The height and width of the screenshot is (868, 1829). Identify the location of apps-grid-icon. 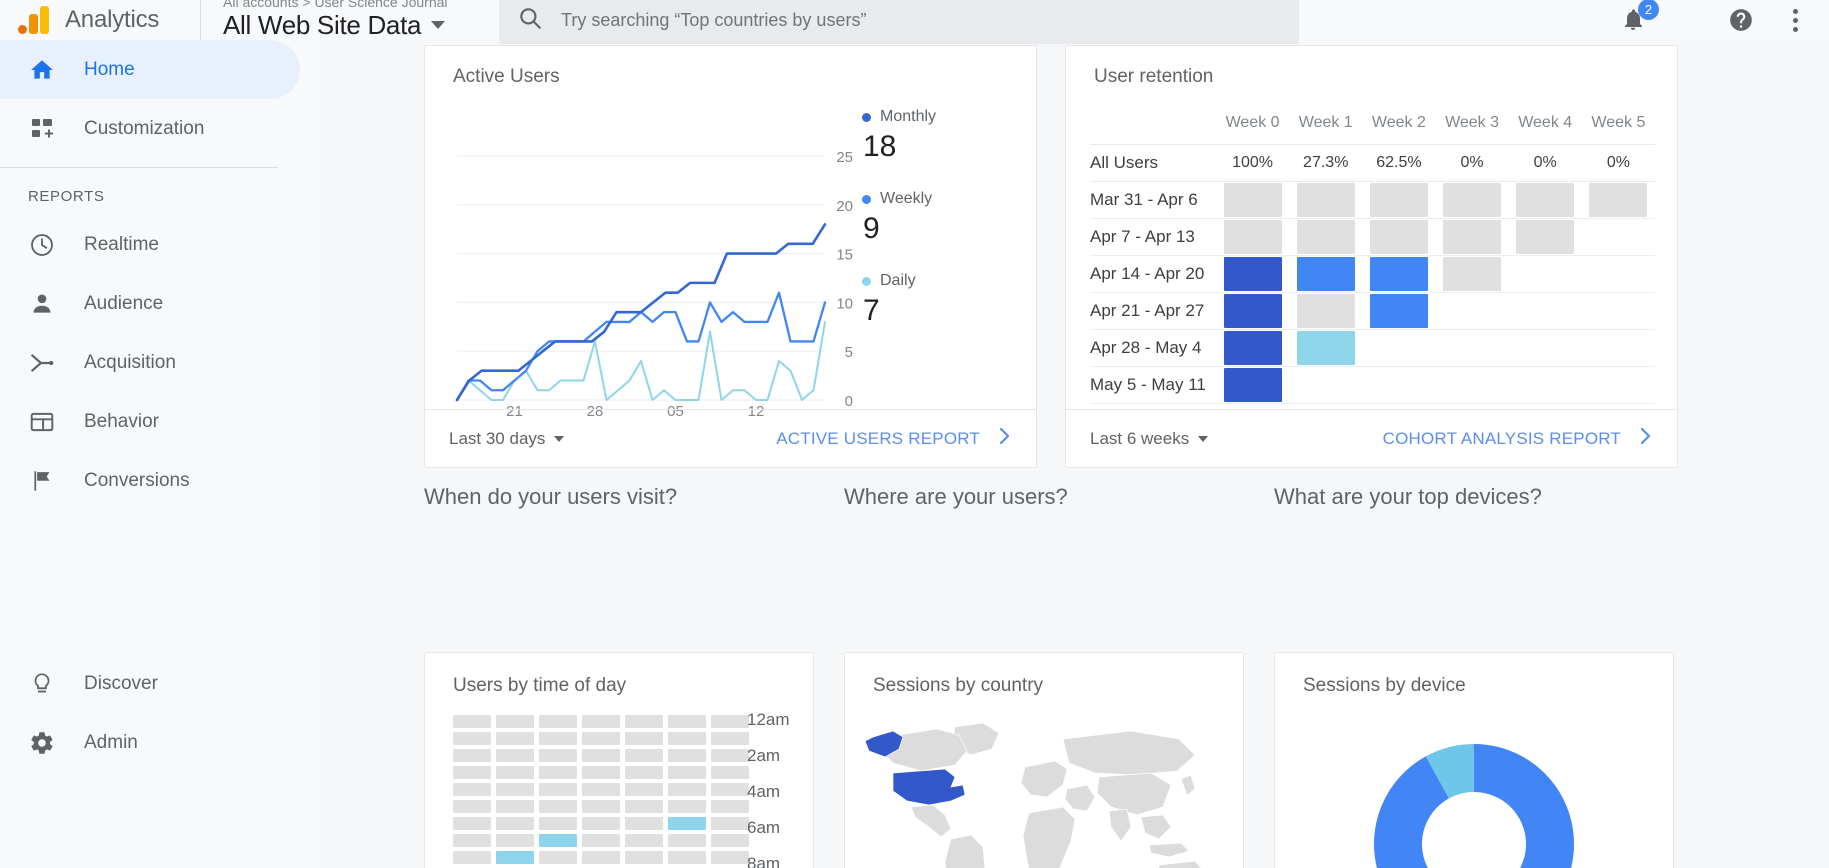
(1687, 20).